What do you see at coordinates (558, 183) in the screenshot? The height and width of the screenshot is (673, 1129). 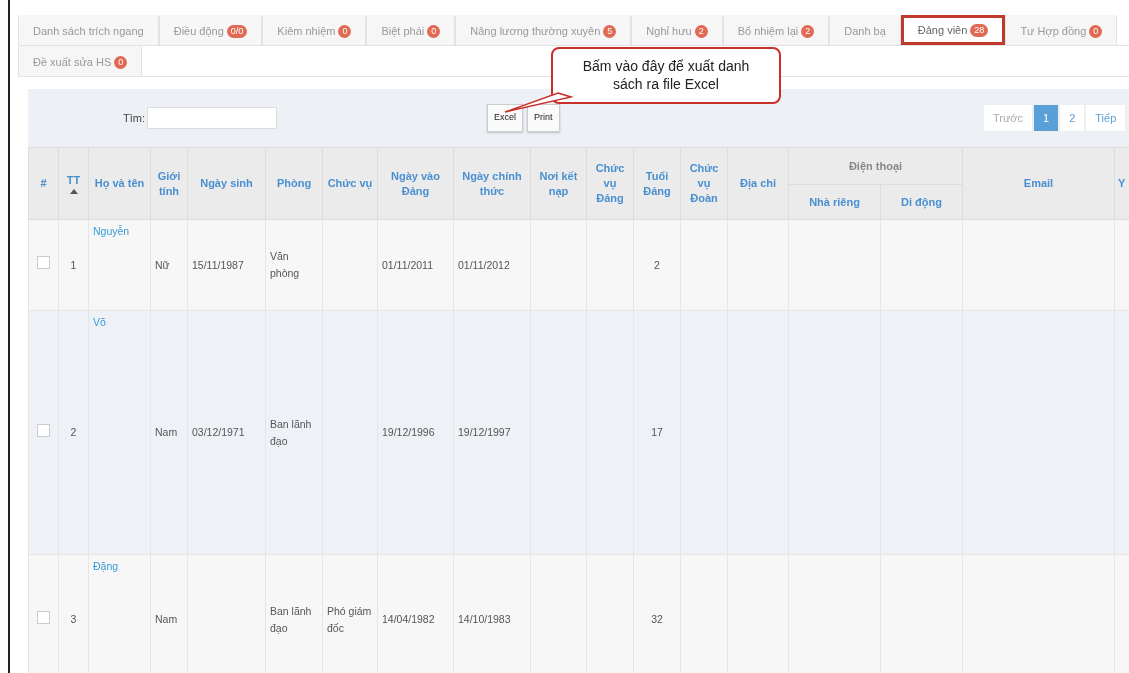 I see `column-header: Nơi kết nạp` at bounding box center [558, 183].